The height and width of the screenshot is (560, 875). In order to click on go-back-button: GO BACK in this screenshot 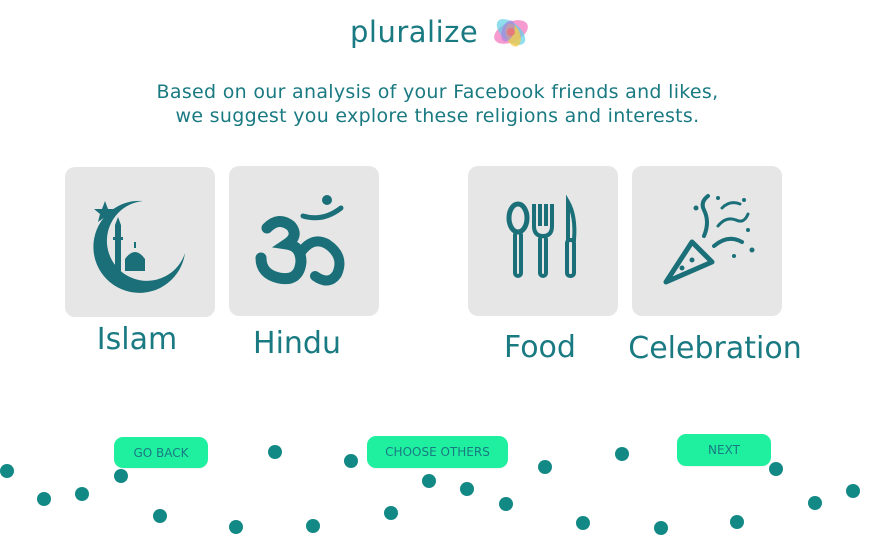, I will do `click(161, 452)`.